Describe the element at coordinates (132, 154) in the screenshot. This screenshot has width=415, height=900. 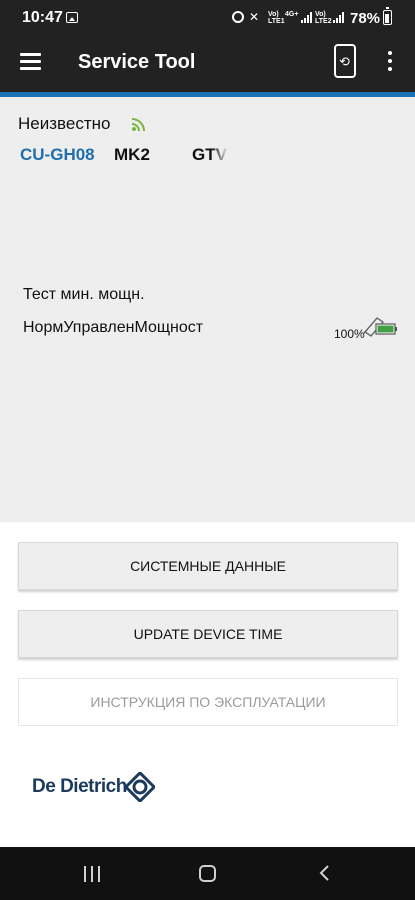
I see `device-version: MK2` at that location.